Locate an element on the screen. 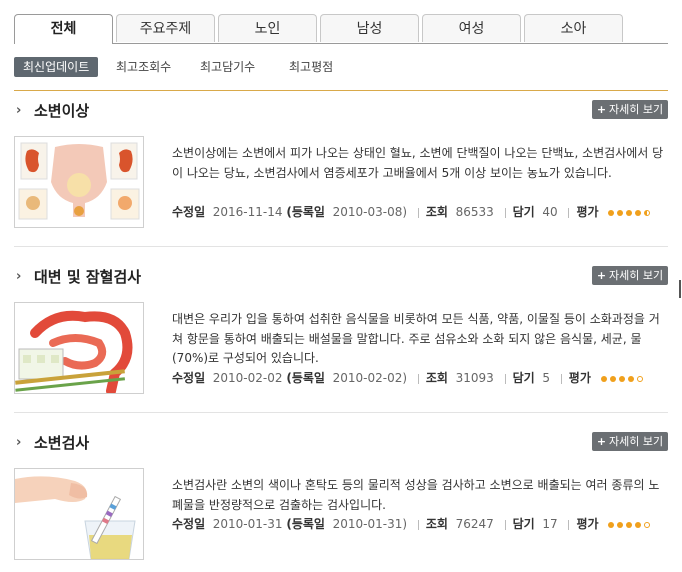 This screenshot has height=572, width=682. tab-main-topics: 주요주제 is located at coordinates (165, 28).